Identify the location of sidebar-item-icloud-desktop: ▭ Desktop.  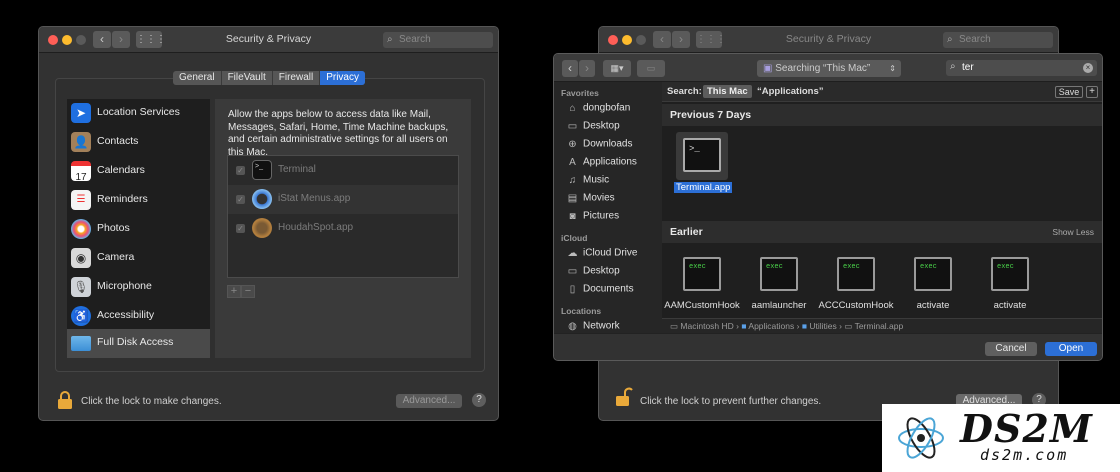
(593, 272).